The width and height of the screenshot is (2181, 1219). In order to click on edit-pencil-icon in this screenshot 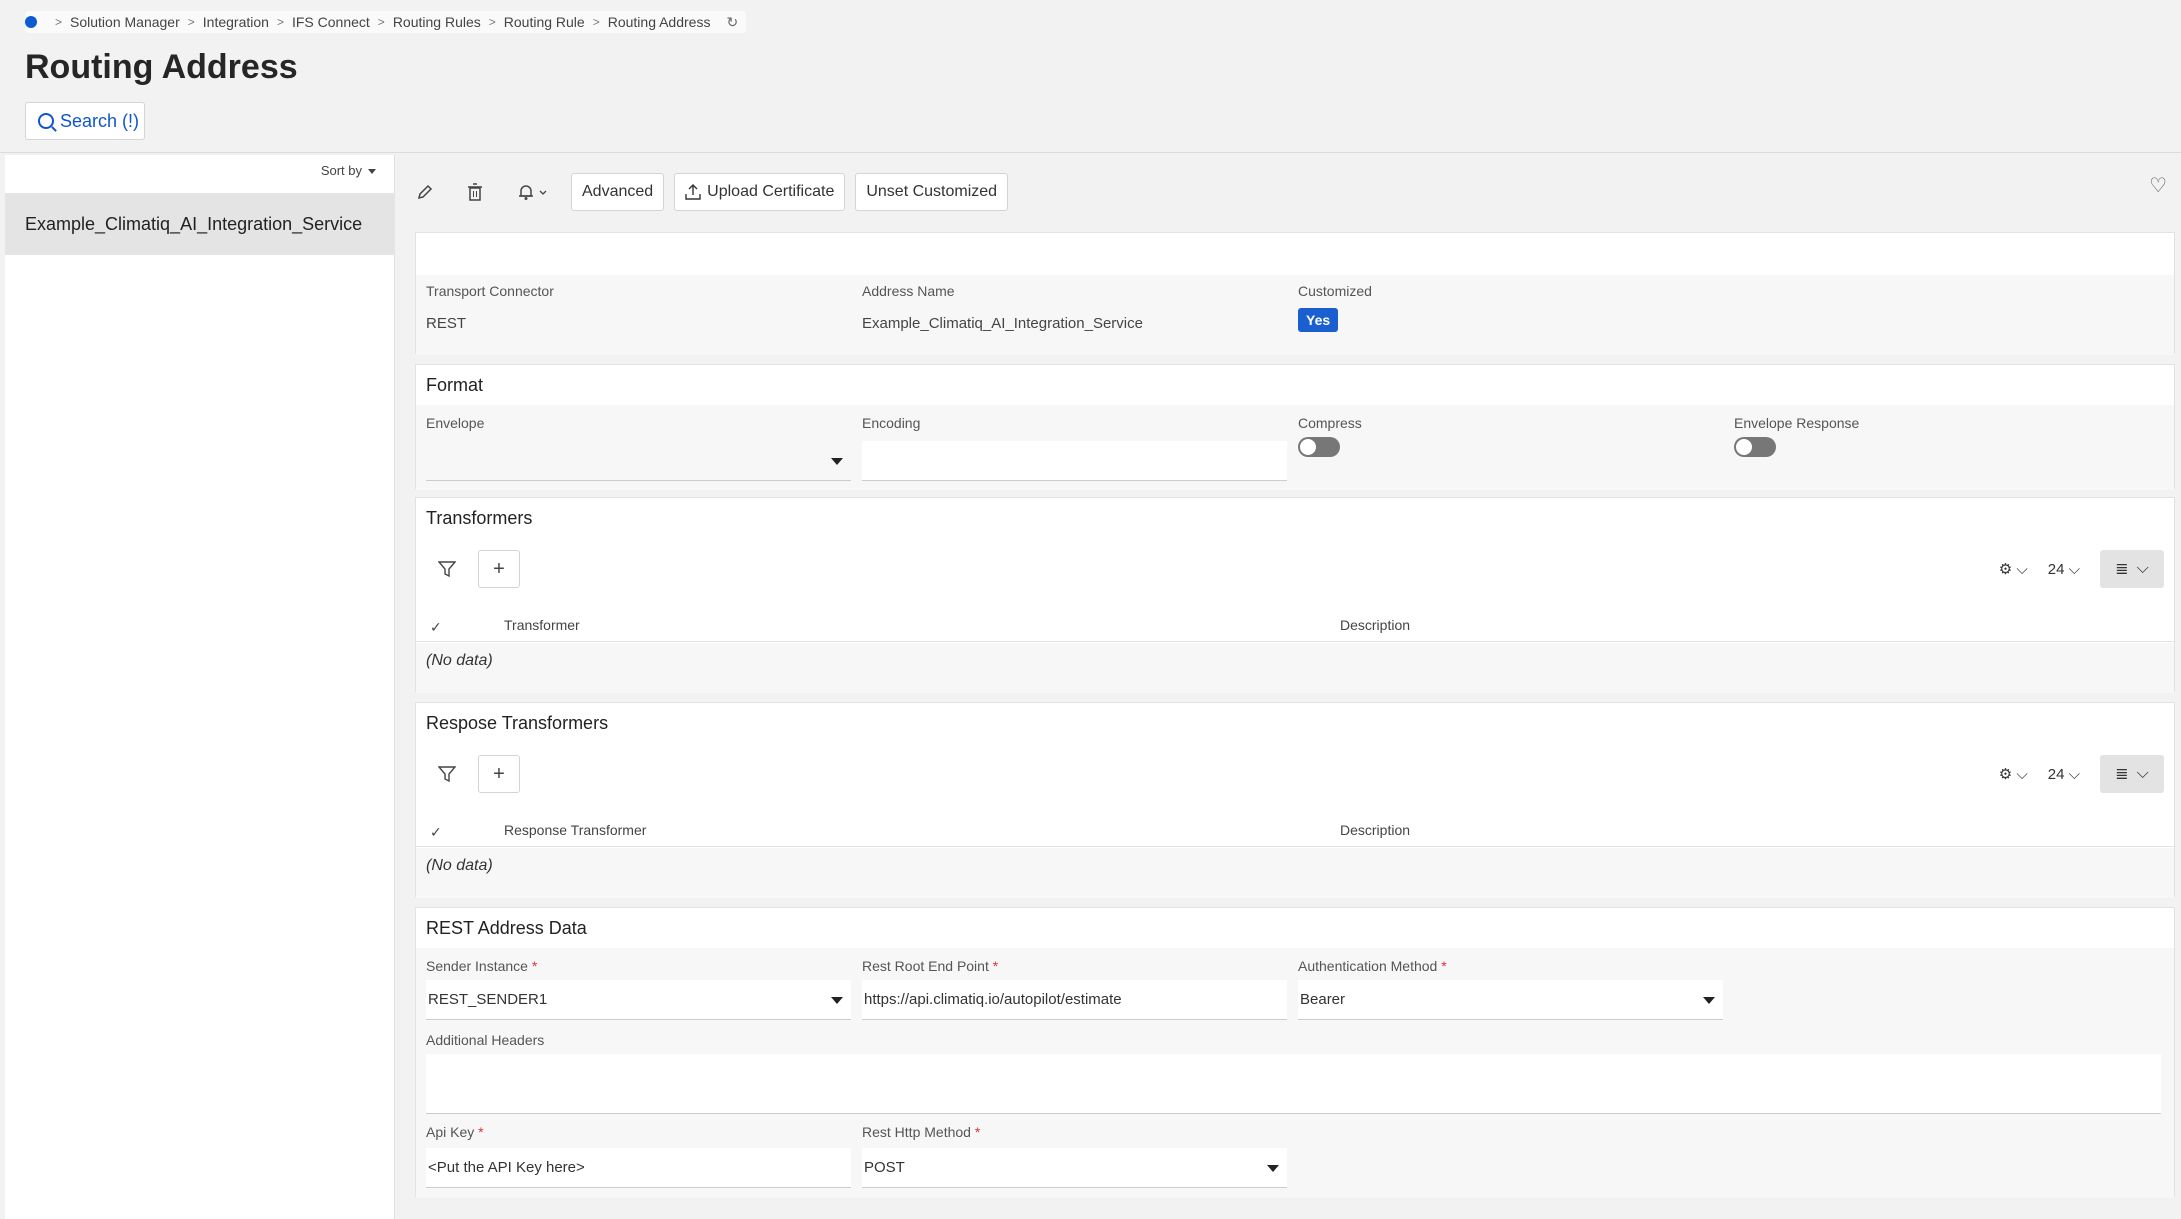, I will do `click(425, 192)`.